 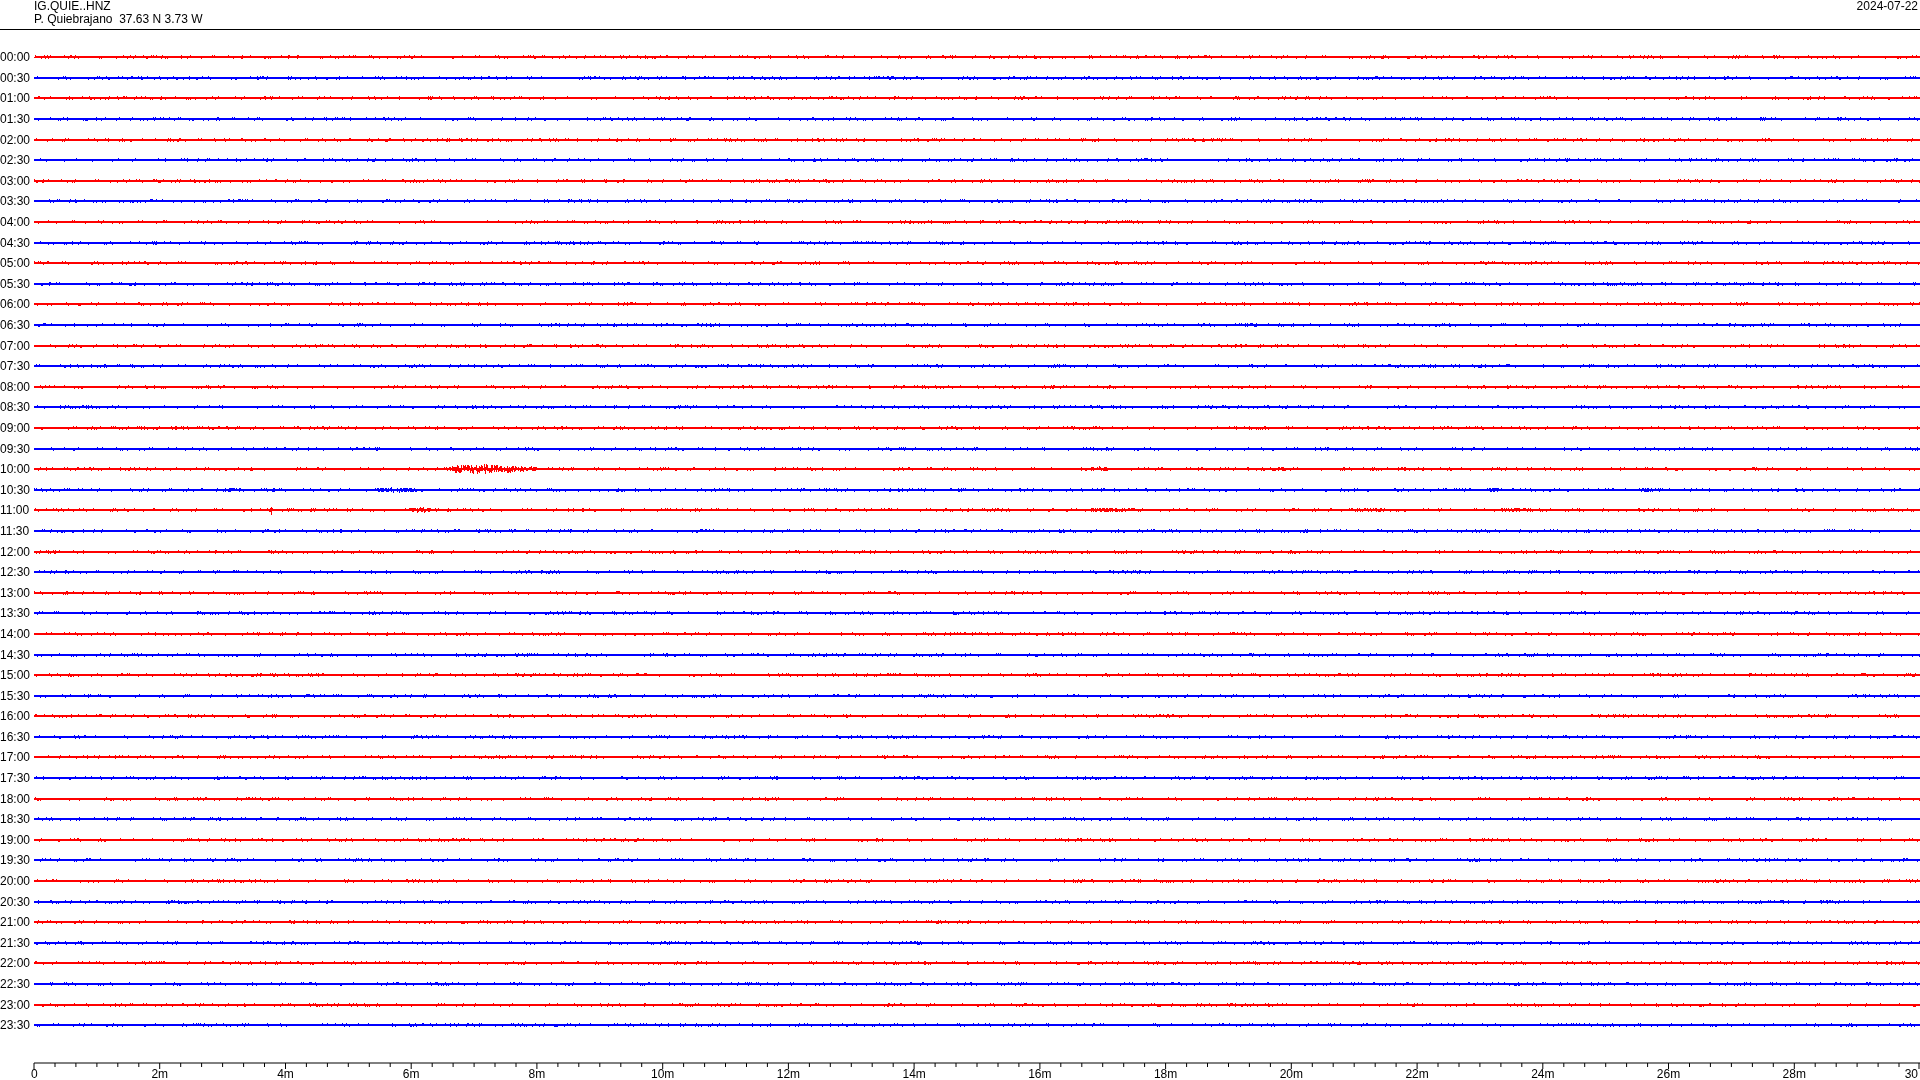 I want to click on time-label: 10:00, so click(x=16, y=469).